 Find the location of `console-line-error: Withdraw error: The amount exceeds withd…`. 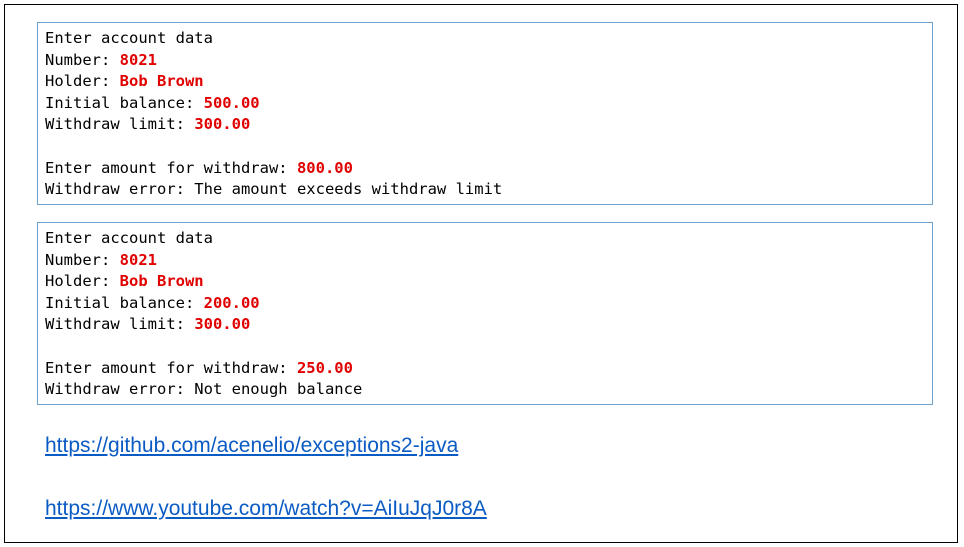

console-line-error: Withdraw error: The amount exceeds withd… is located at coordinates (274, 189).